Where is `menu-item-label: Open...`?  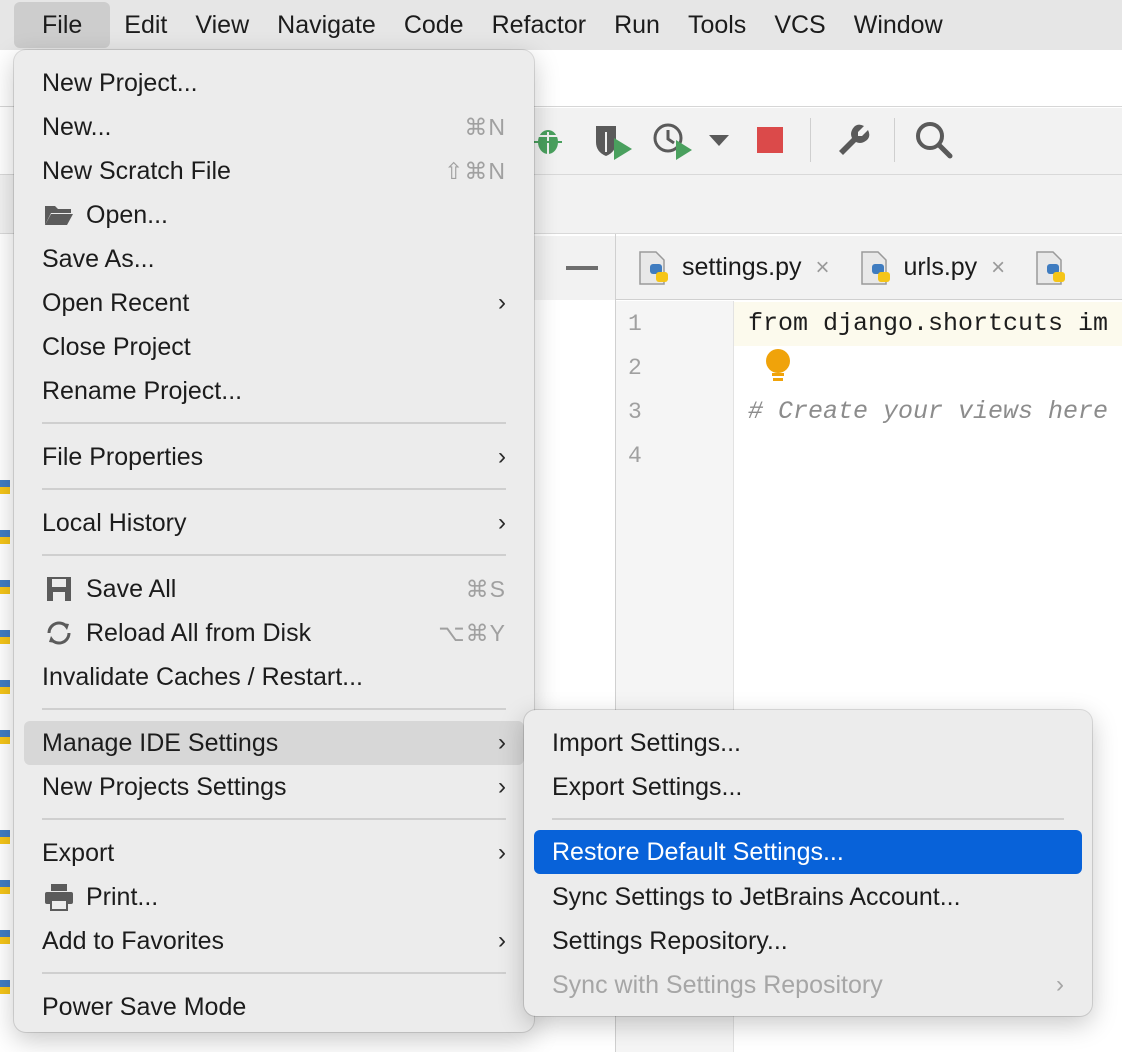
menu-item-label: Open... is located at coordinates (127, 214).